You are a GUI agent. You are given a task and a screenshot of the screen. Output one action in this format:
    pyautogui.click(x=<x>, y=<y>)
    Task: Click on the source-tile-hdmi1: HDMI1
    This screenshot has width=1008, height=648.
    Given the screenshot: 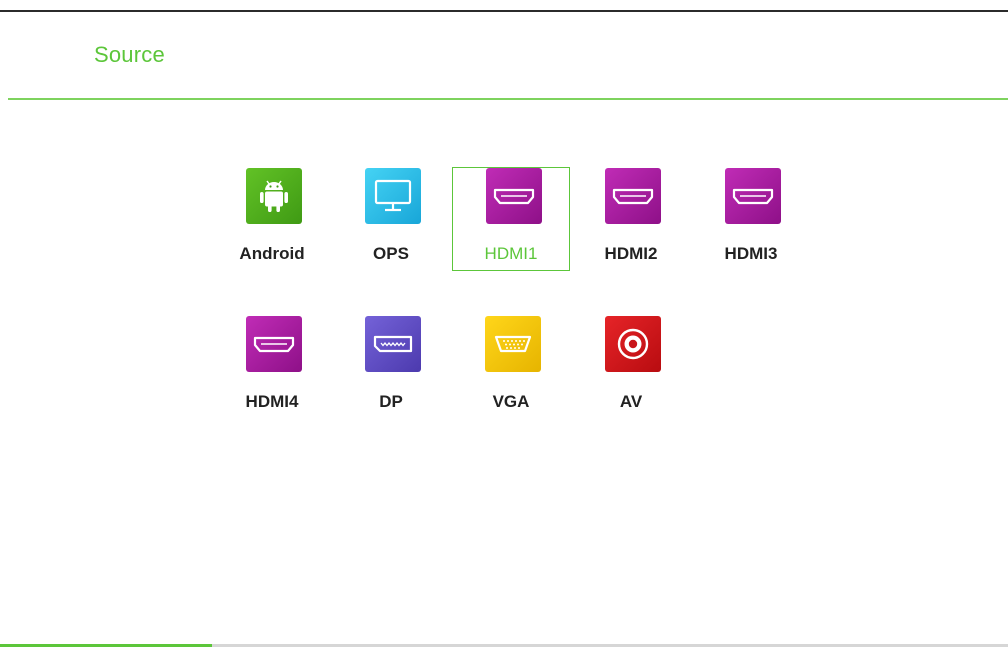 What is the action you would take?
    pyautogui.click(x=511, y=219)
    